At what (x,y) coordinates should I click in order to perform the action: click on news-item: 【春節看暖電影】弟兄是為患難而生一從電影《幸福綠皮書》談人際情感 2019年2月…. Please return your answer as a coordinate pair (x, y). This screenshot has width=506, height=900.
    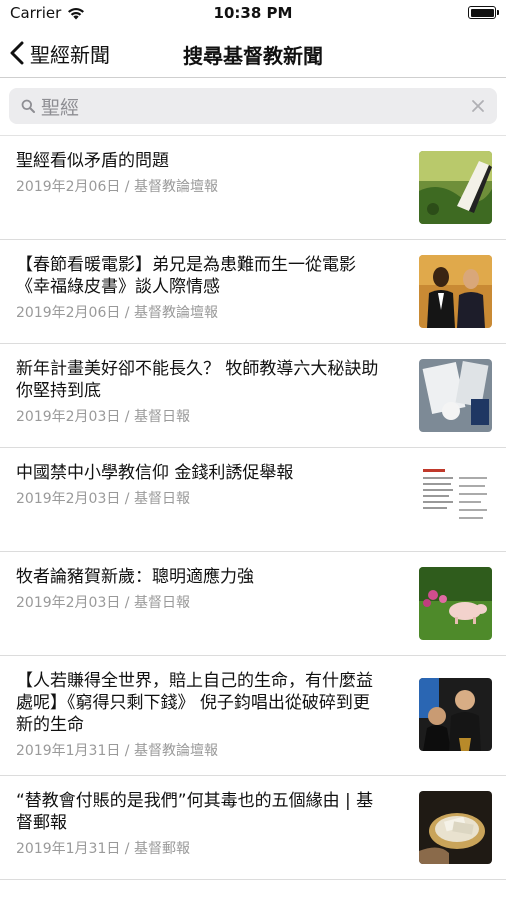
    Looking at the image, I should click on (253, 292).